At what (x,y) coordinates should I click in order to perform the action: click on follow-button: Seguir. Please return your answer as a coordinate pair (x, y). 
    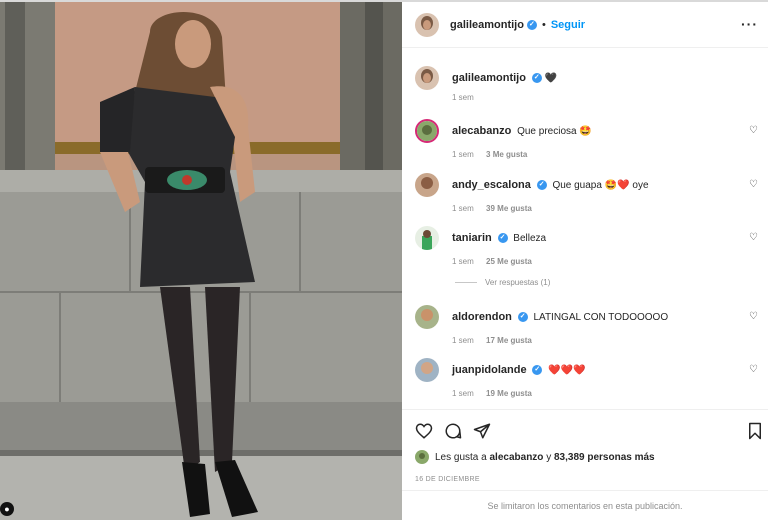
    Looking at the image, I should click on (568, 25).